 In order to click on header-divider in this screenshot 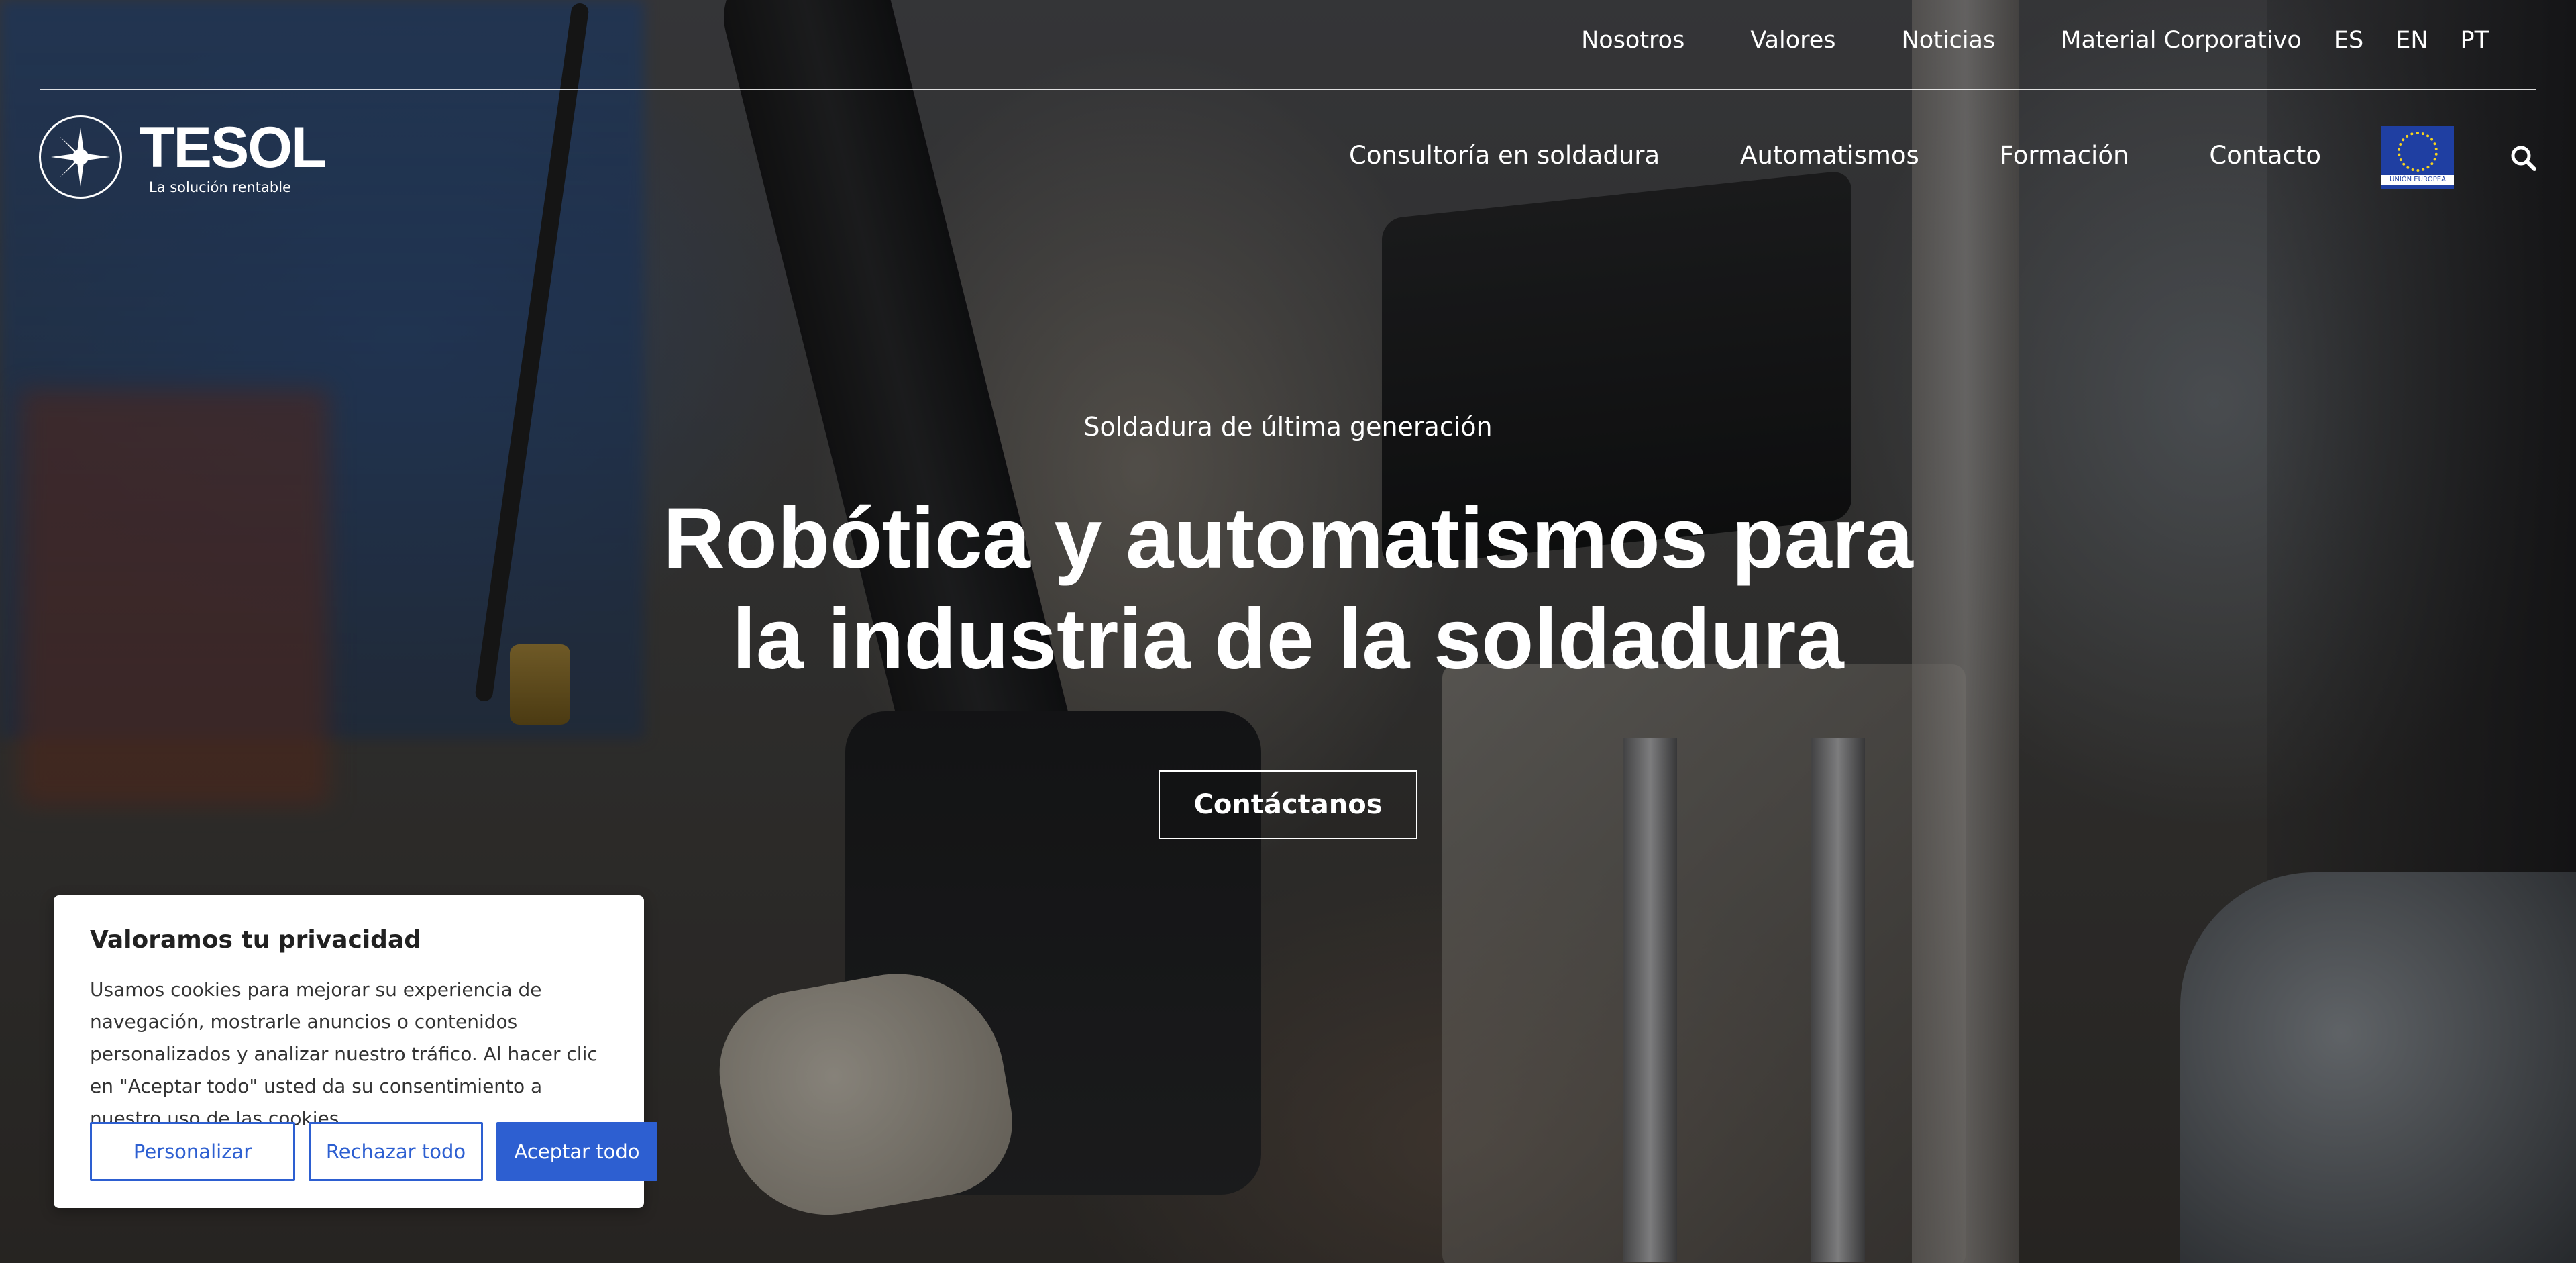, I will do `click(1288, 89)`.